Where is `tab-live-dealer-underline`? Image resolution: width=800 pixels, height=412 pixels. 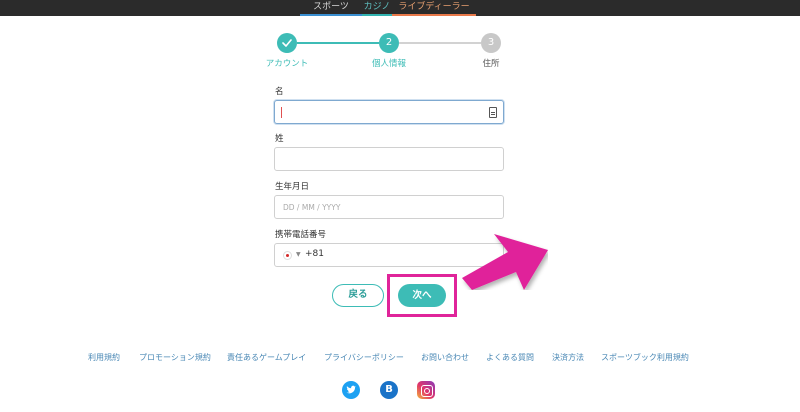 tab-live-dealer-underline is located at coordinates (434, 15).